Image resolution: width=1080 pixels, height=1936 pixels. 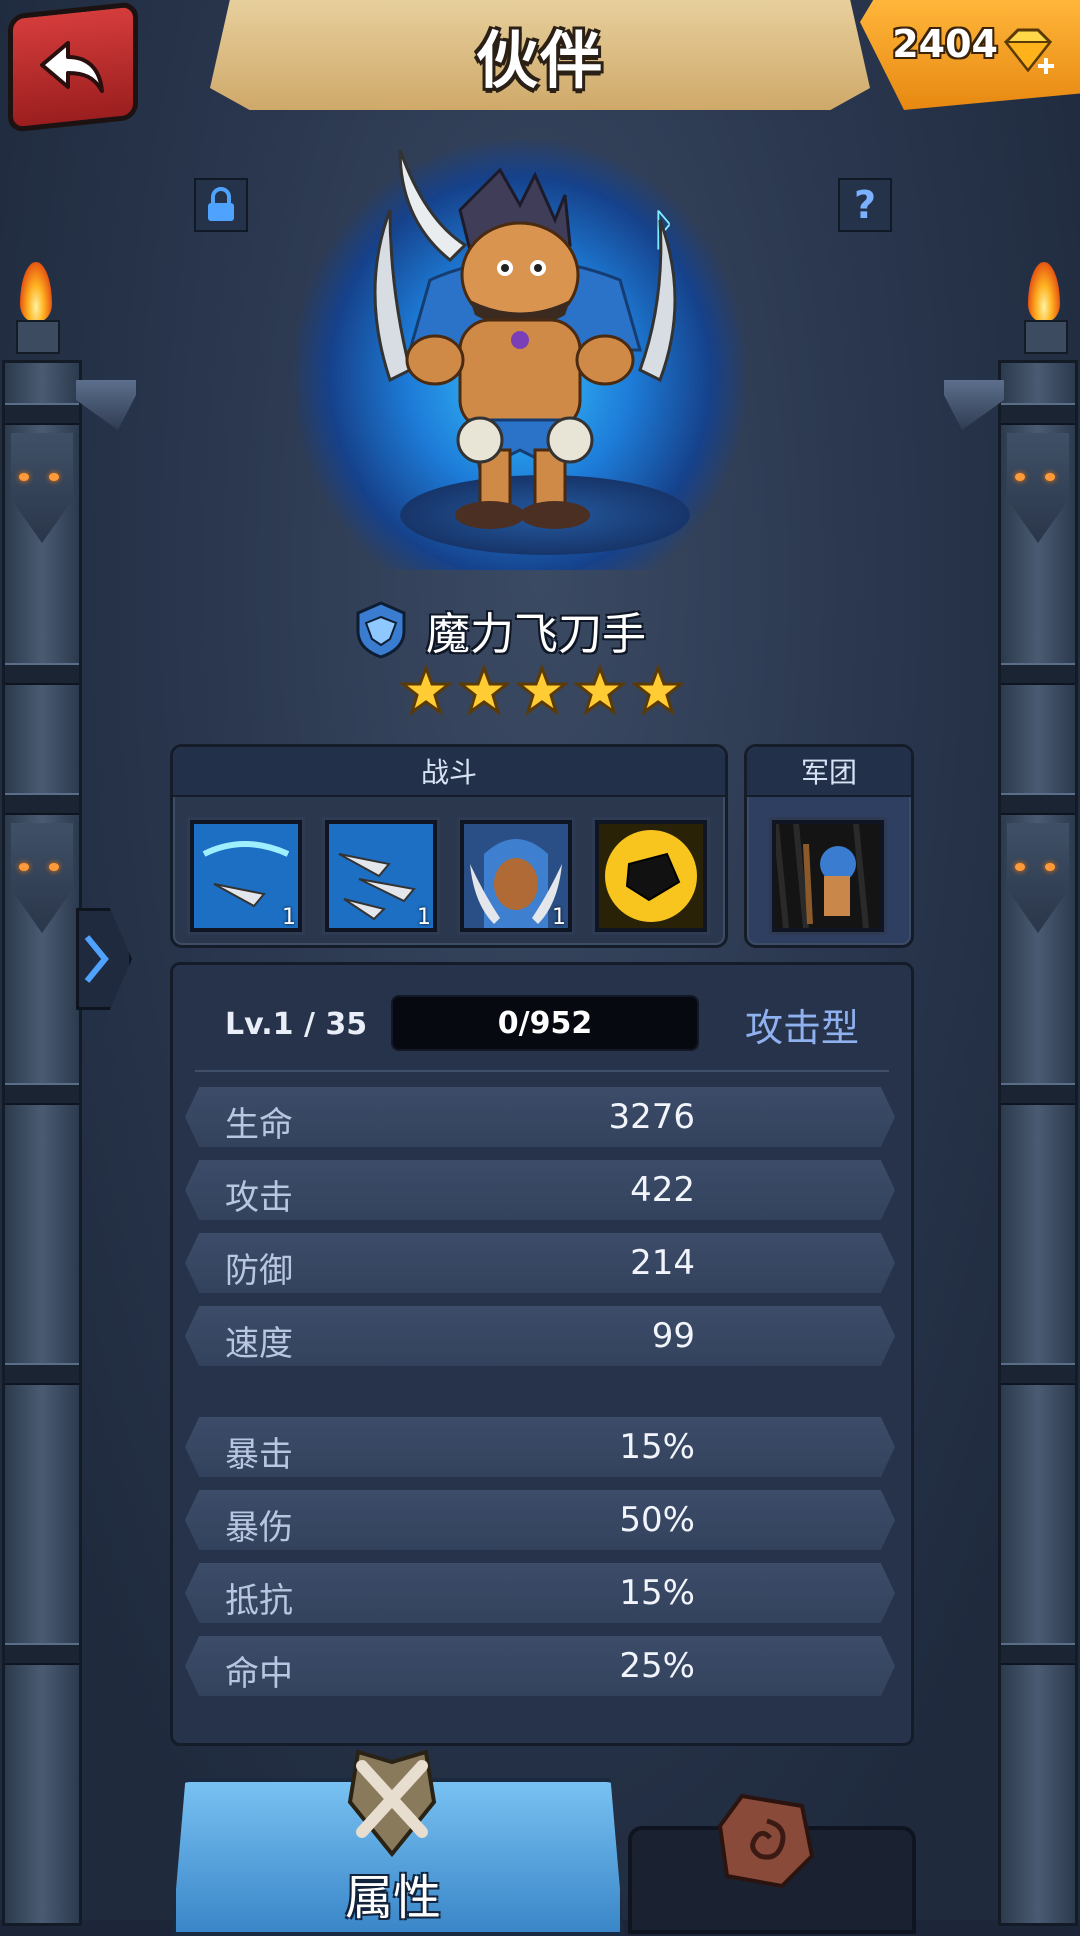 I want to click on legion-shaman-icon, so click(x=828, y=876).